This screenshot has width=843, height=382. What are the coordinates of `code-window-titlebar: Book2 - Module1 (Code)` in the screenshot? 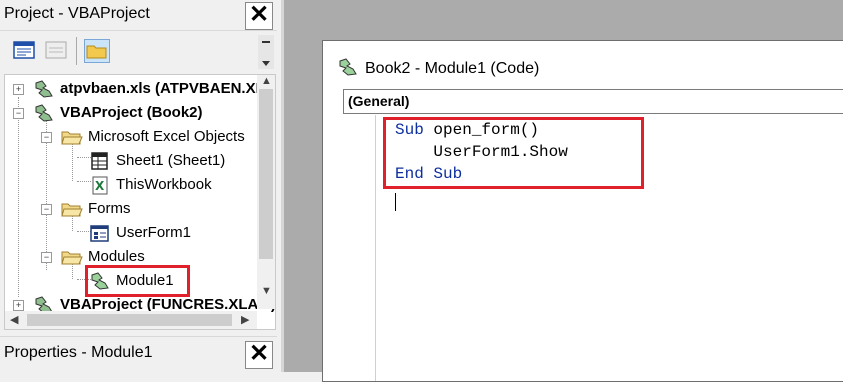 It's located at (583, 65).